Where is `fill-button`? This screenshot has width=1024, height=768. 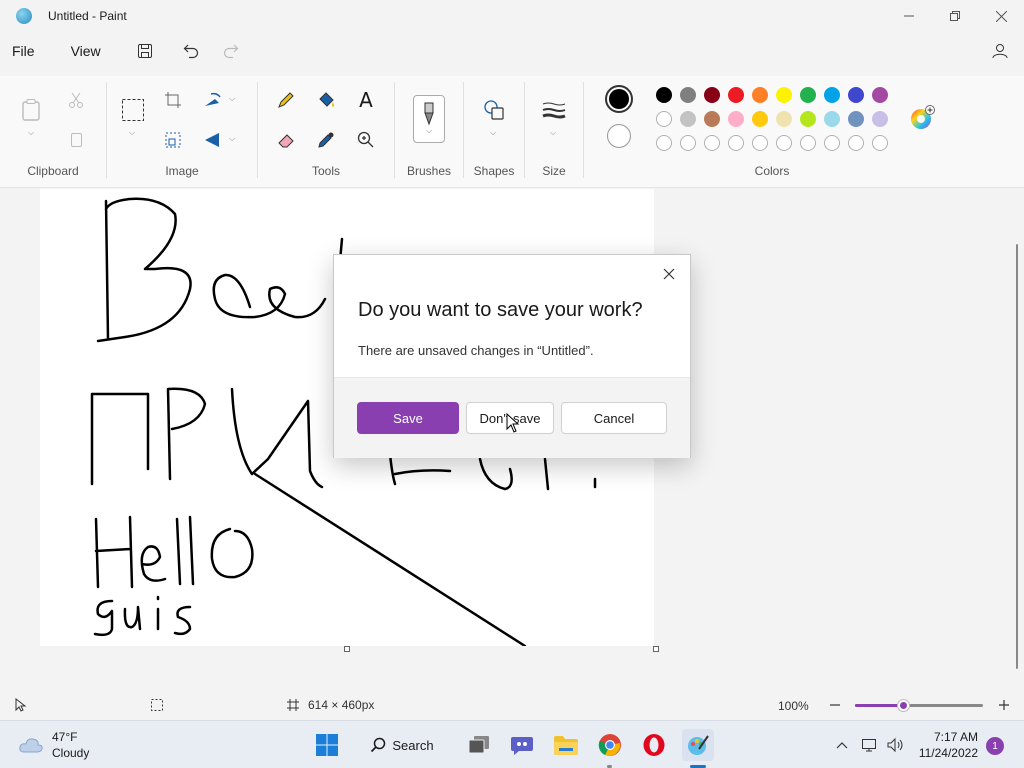
fill-button is located at coordinates (326, 100).